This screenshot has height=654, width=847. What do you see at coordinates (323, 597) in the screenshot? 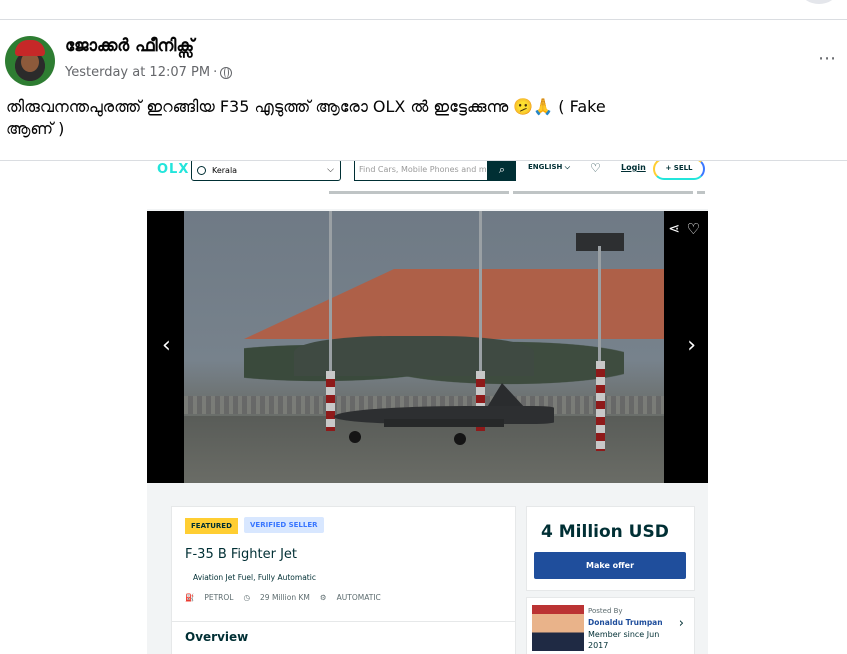
I see `transmission-icon: ⚙` at bounding box center [323, 597].